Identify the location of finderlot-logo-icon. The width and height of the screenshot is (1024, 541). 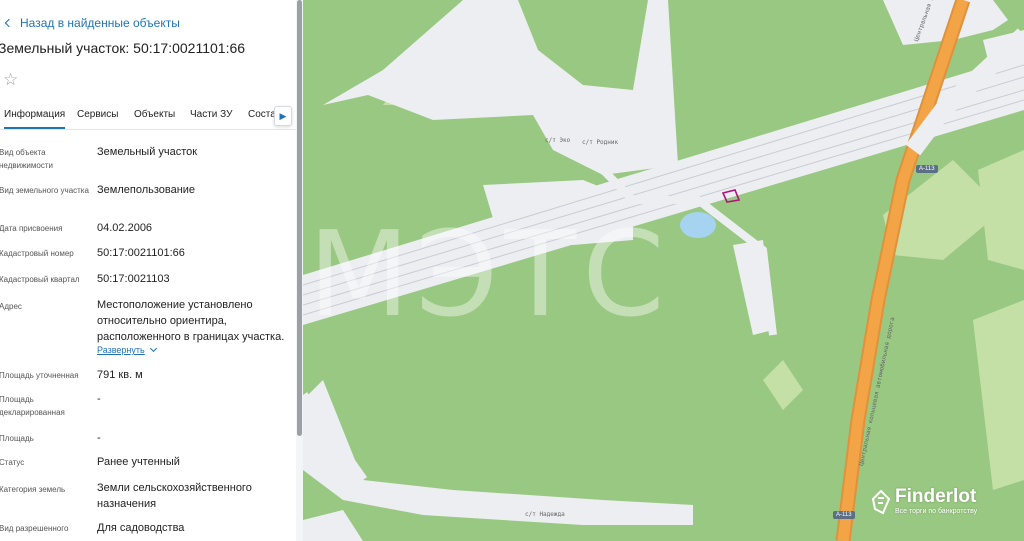
(881, 502).